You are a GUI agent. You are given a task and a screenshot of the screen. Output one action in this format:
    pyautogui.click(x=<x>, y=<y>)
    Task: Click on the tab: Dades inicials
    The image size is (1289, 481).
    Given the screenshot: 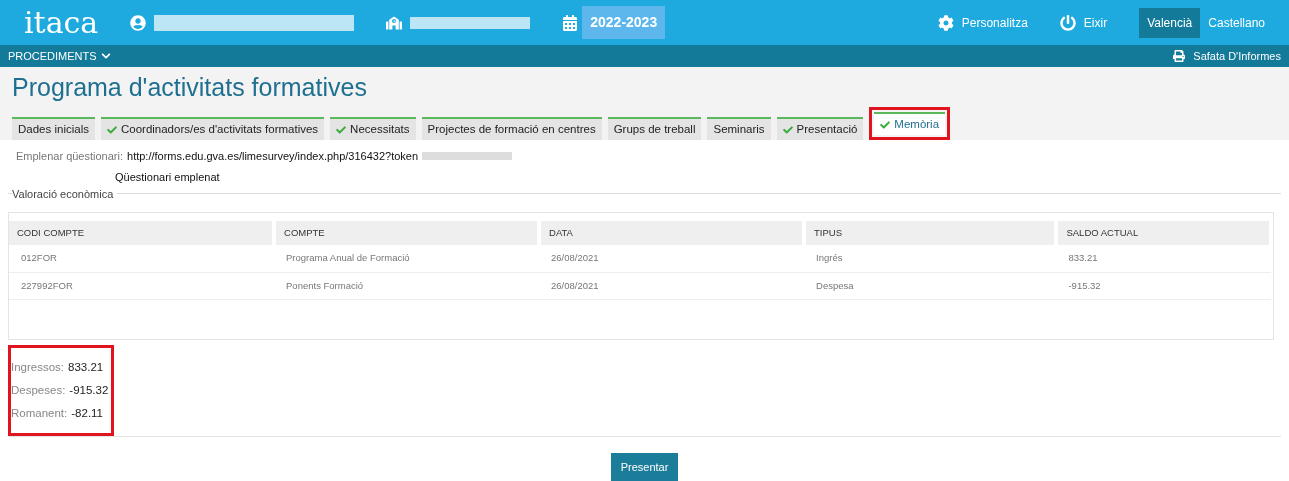 What is the action you would take?
    pyautogui.click(x=53, y=128)
    